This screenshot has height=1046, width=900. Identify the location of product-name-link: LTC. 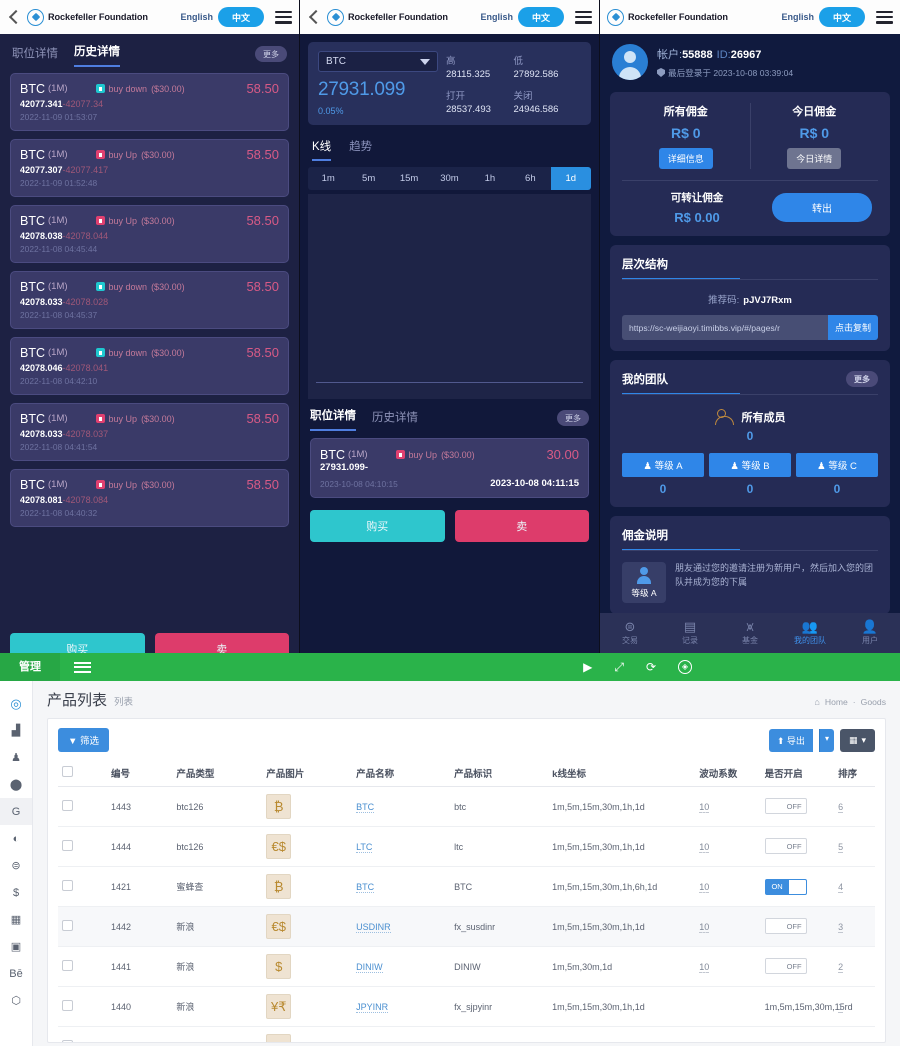
(364, 847).